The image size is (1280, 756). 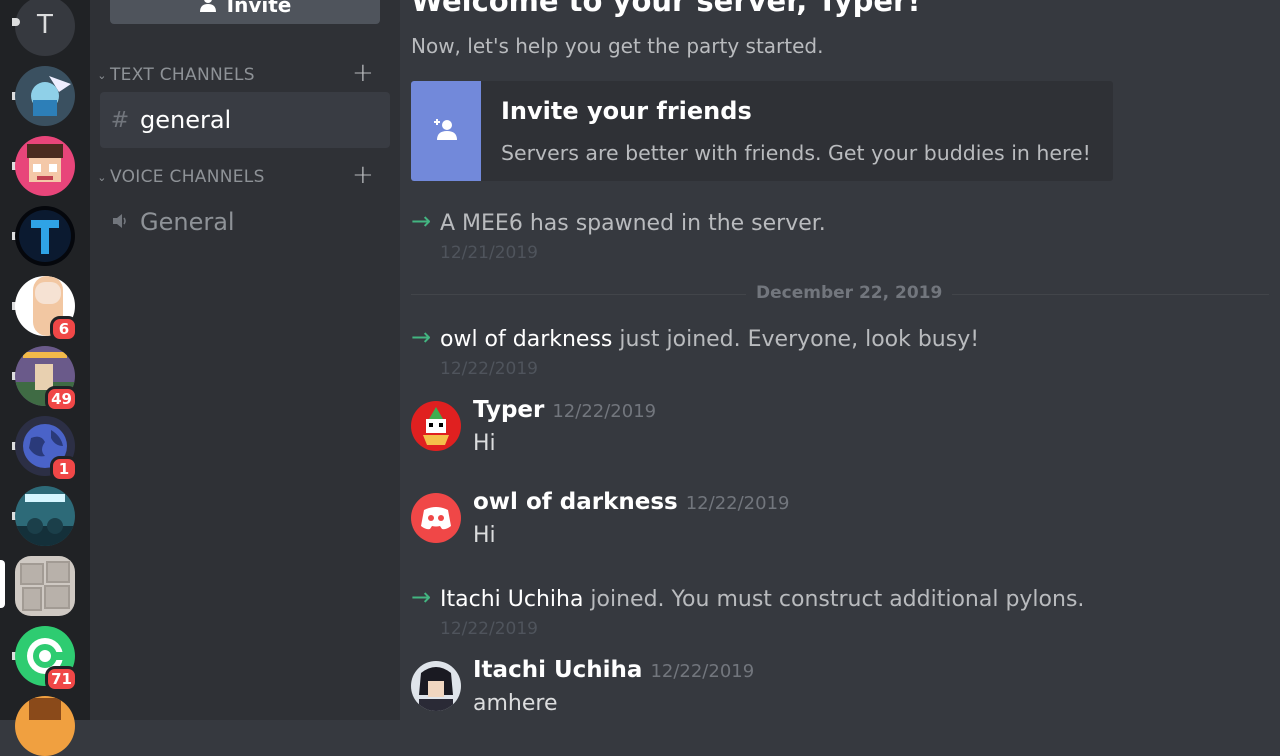 What do you see at coordinates (61, 399) in the screenshot?
I see `mention-badge: 49` at bounding box center [61, 399].